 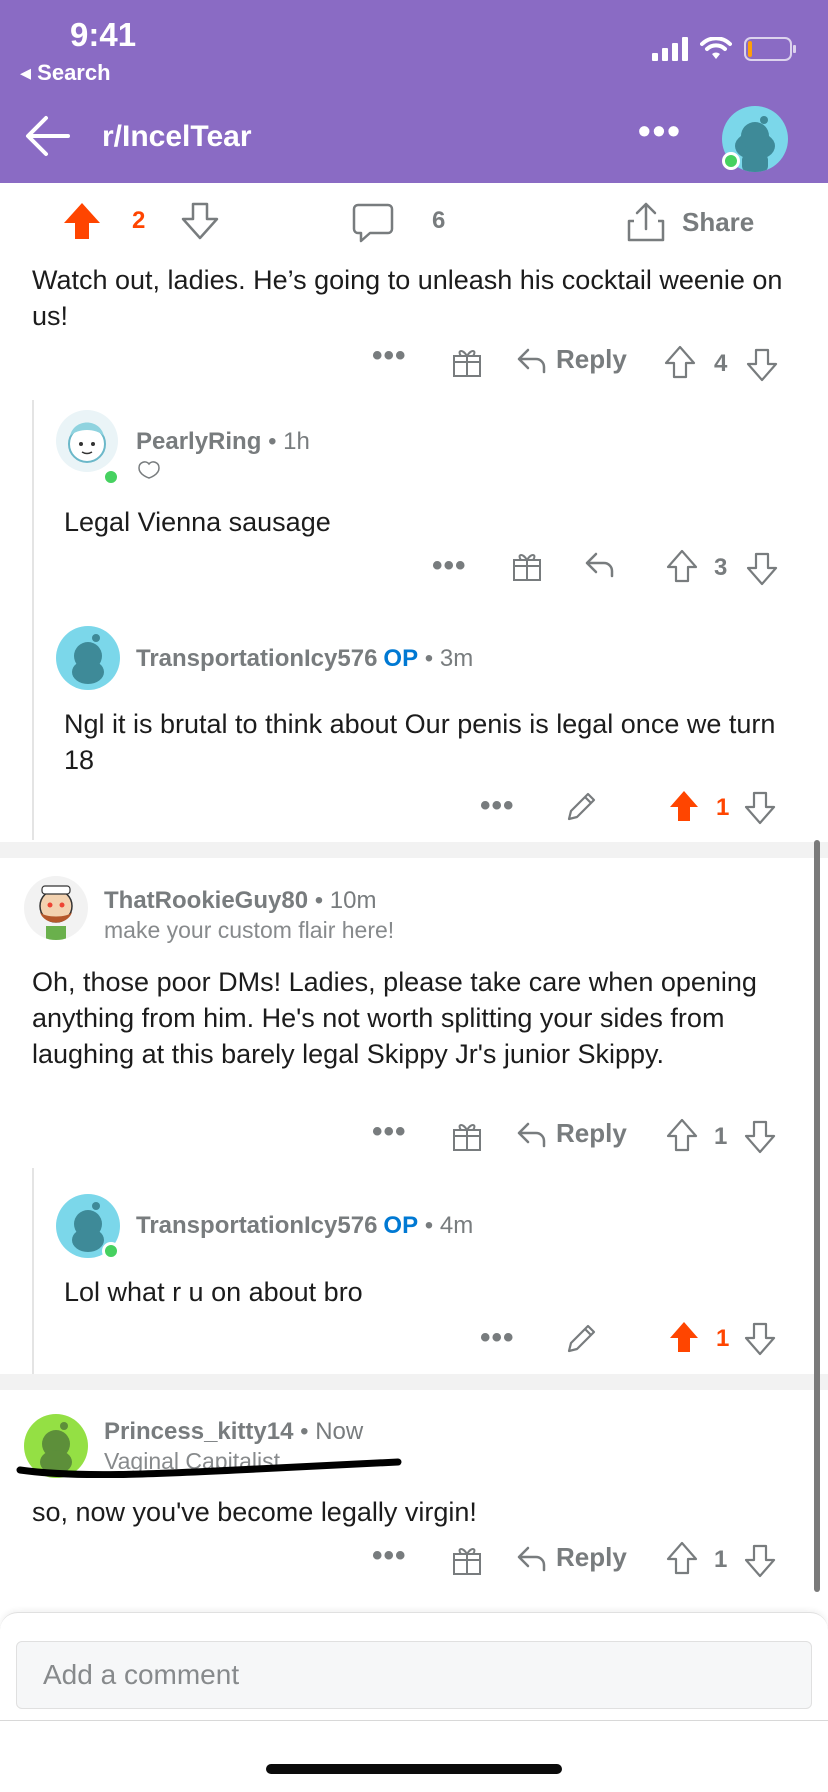 I want to click on username: ThatRookieGuy80, so click(x=206, y=900).